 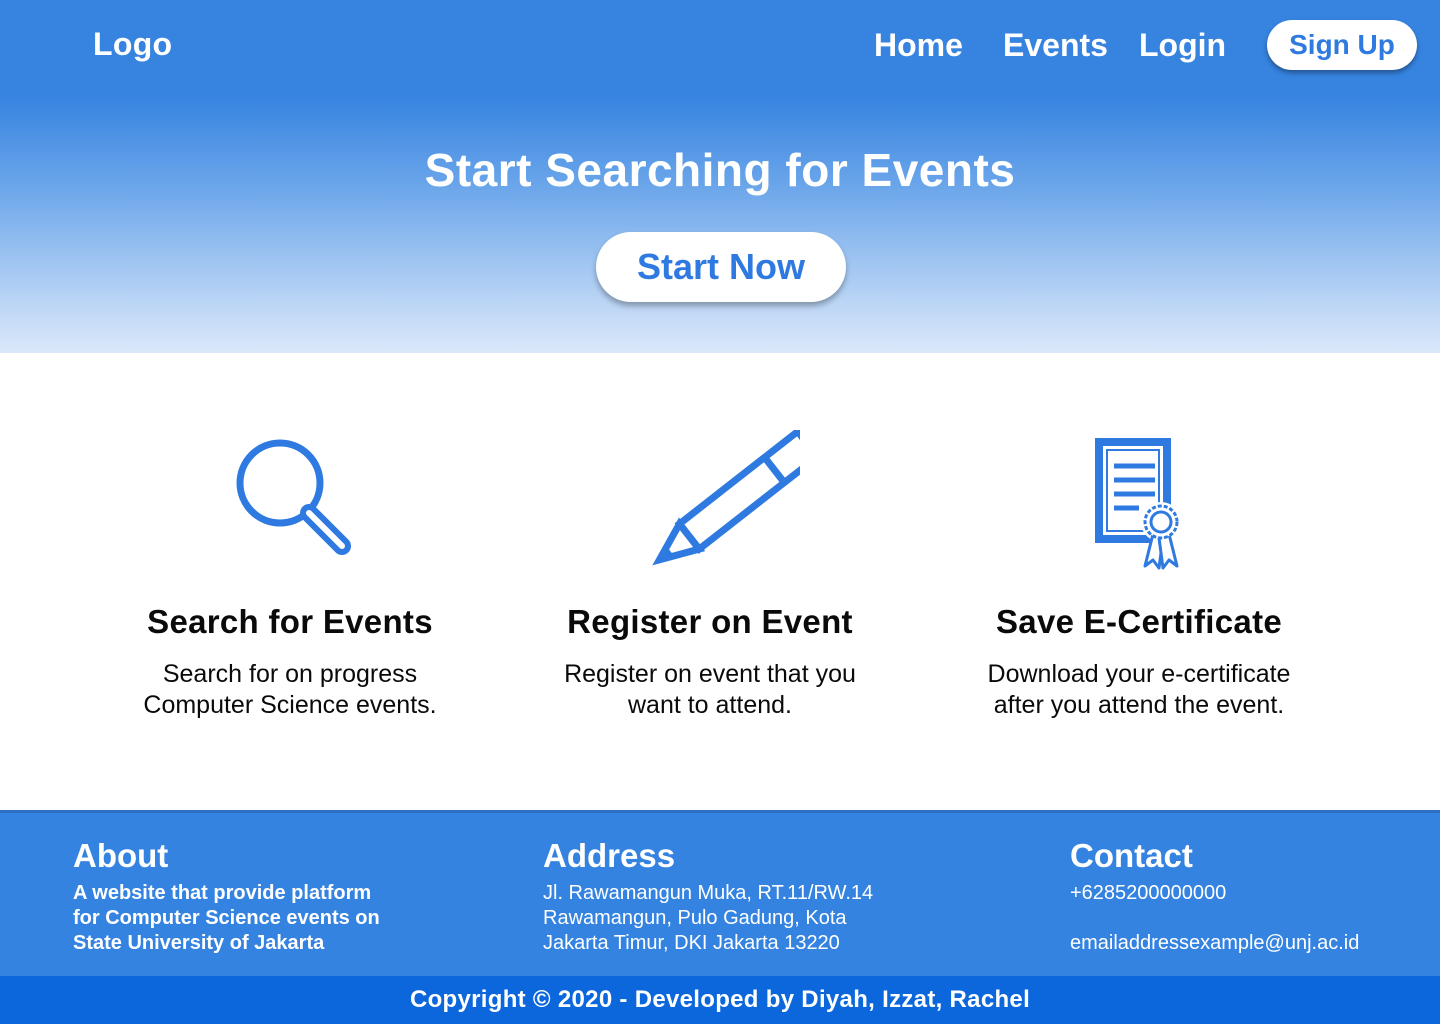 What do you see at coordinates (1139, 705) in the screenshot?
I see `feature-description-line: after you attend the event.` at bounding box center [1139, 705].